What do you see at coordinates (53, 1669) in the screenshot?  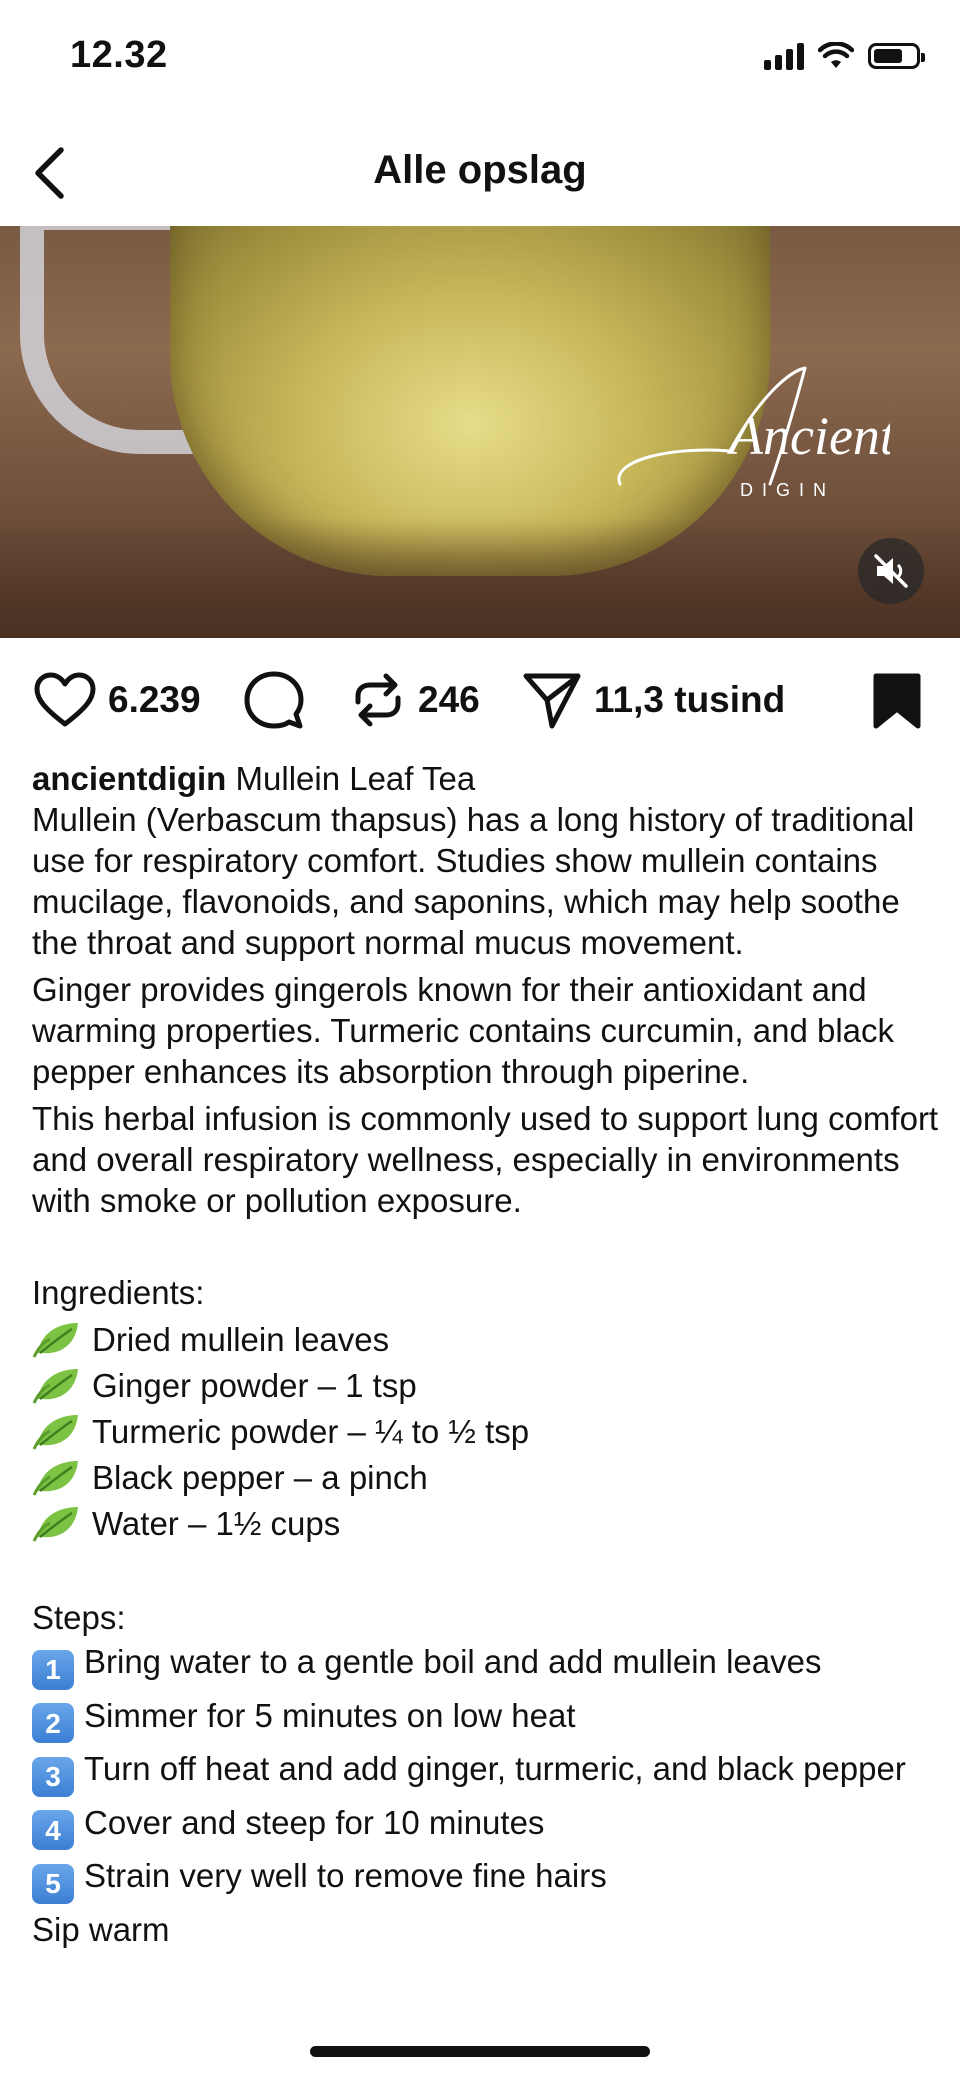 I see `keycap-number-icon: 1` at bounding box center [53, 1669].